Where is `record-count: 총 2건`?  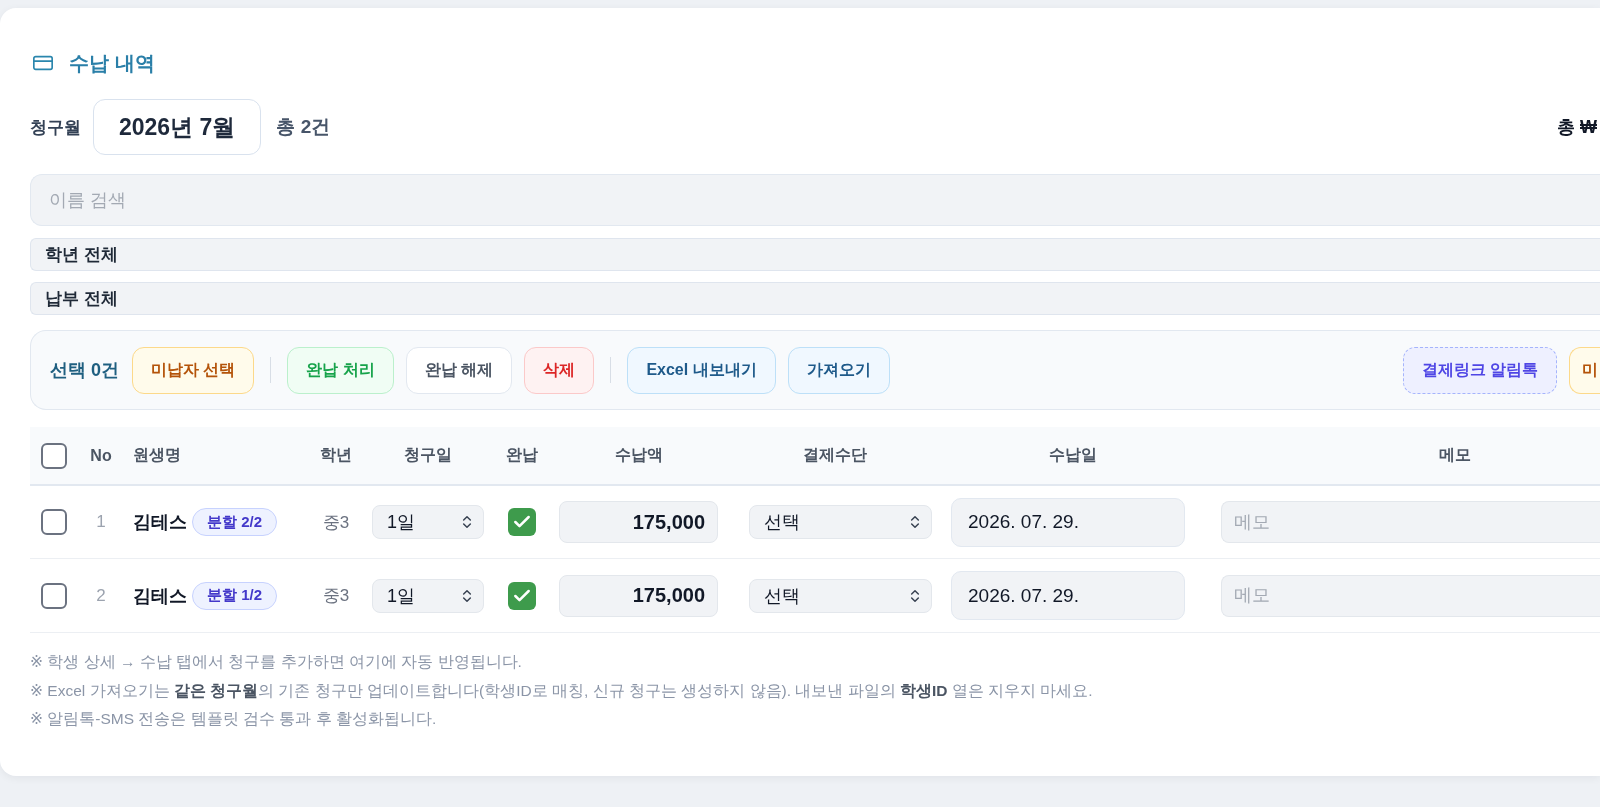
record-count: 총 2건 is located at coordinates (303, 127).